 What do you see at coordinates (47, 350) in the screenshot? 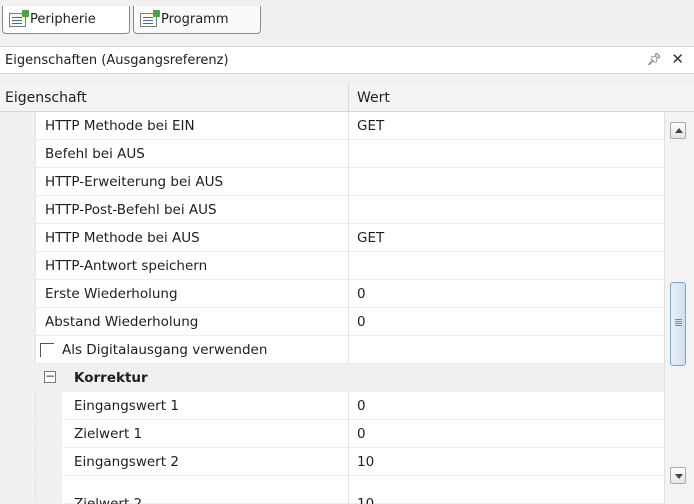
I see `digital-output-checkbox` at bounding box center [47, 350].